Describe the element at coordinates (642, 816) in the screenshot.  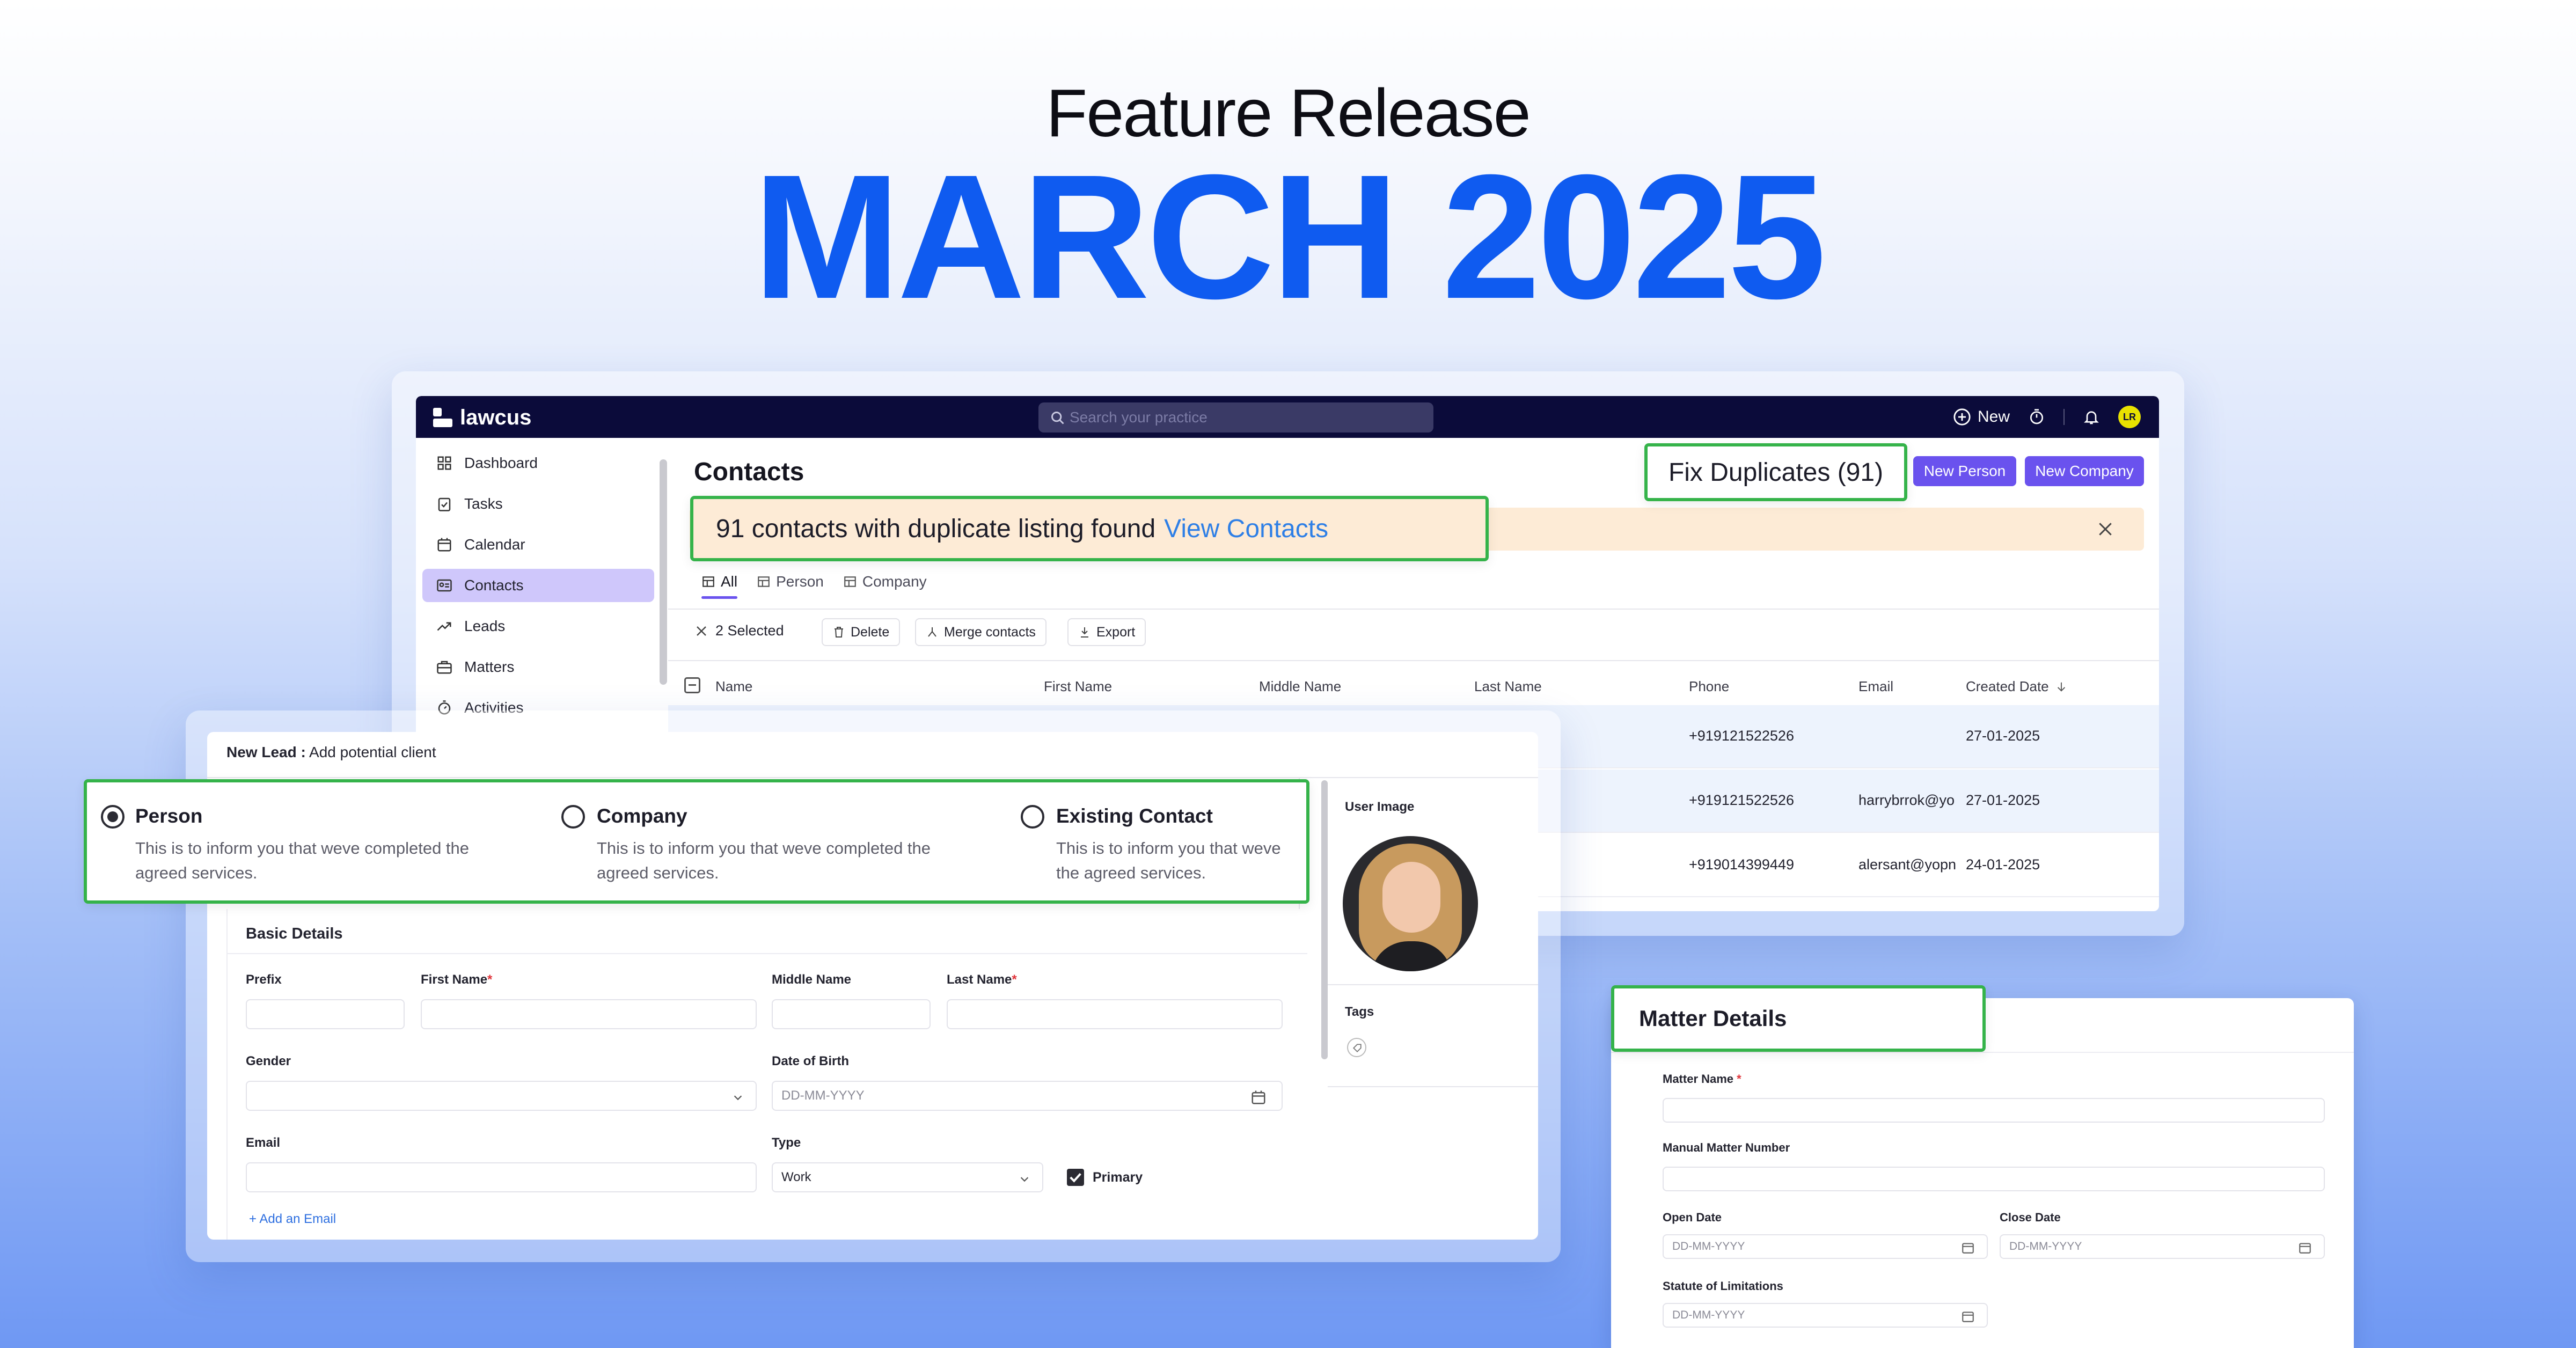
I see `company-option-title: Company` at that location.